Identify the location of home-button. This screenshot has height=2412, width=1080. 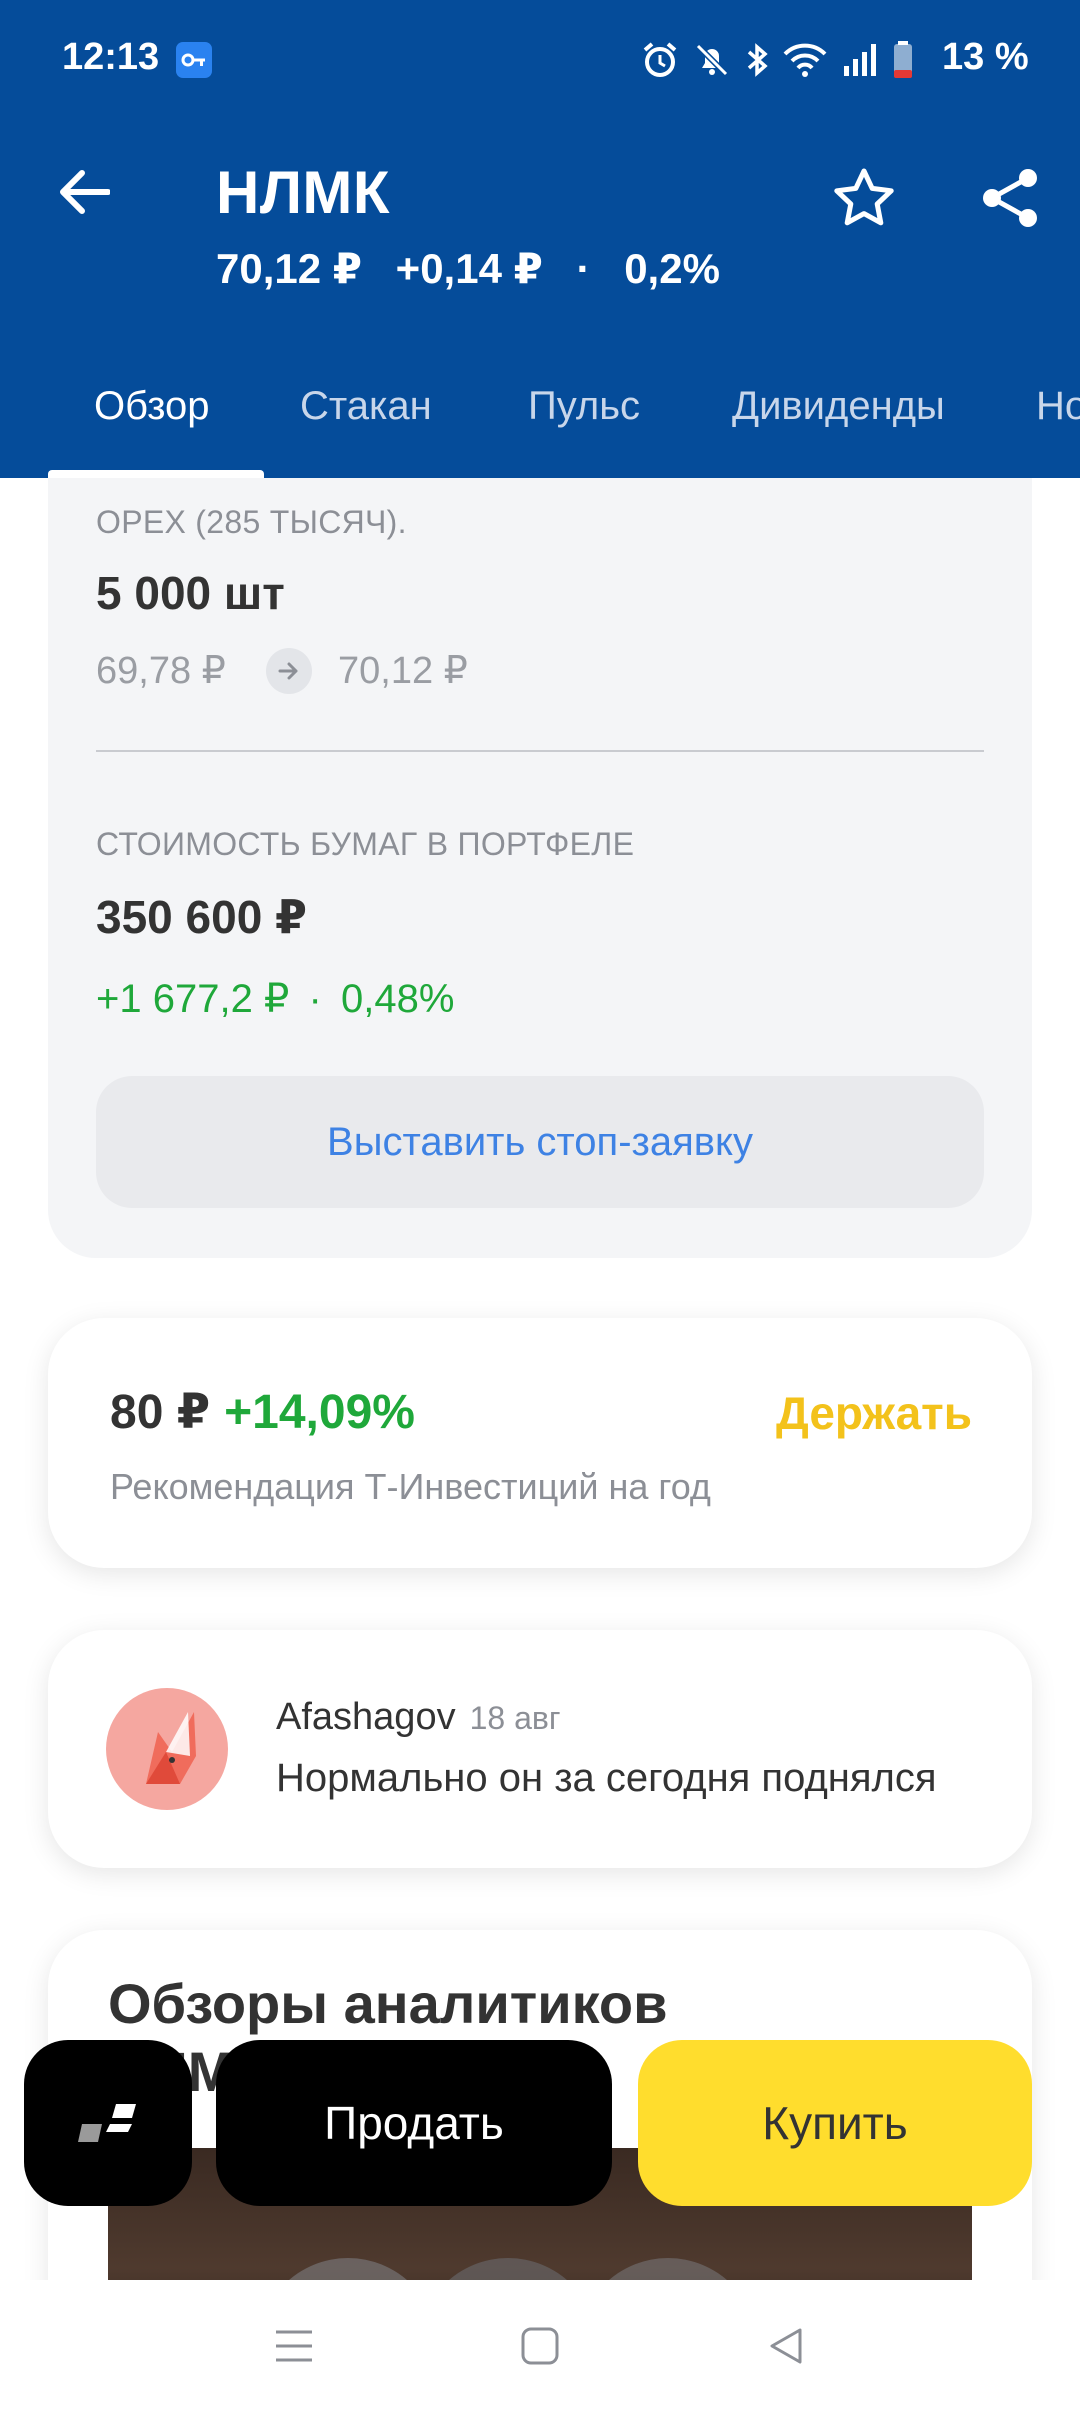
(540, 2346).